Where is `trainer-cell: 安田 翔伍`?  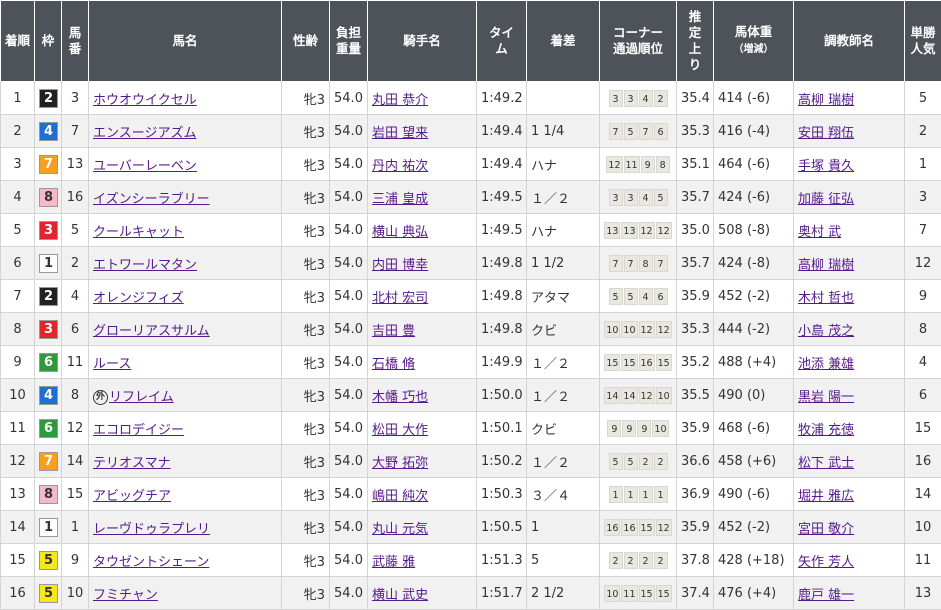 trainer-cell: 安田 翔伍 is located at coordinates (849, 131).